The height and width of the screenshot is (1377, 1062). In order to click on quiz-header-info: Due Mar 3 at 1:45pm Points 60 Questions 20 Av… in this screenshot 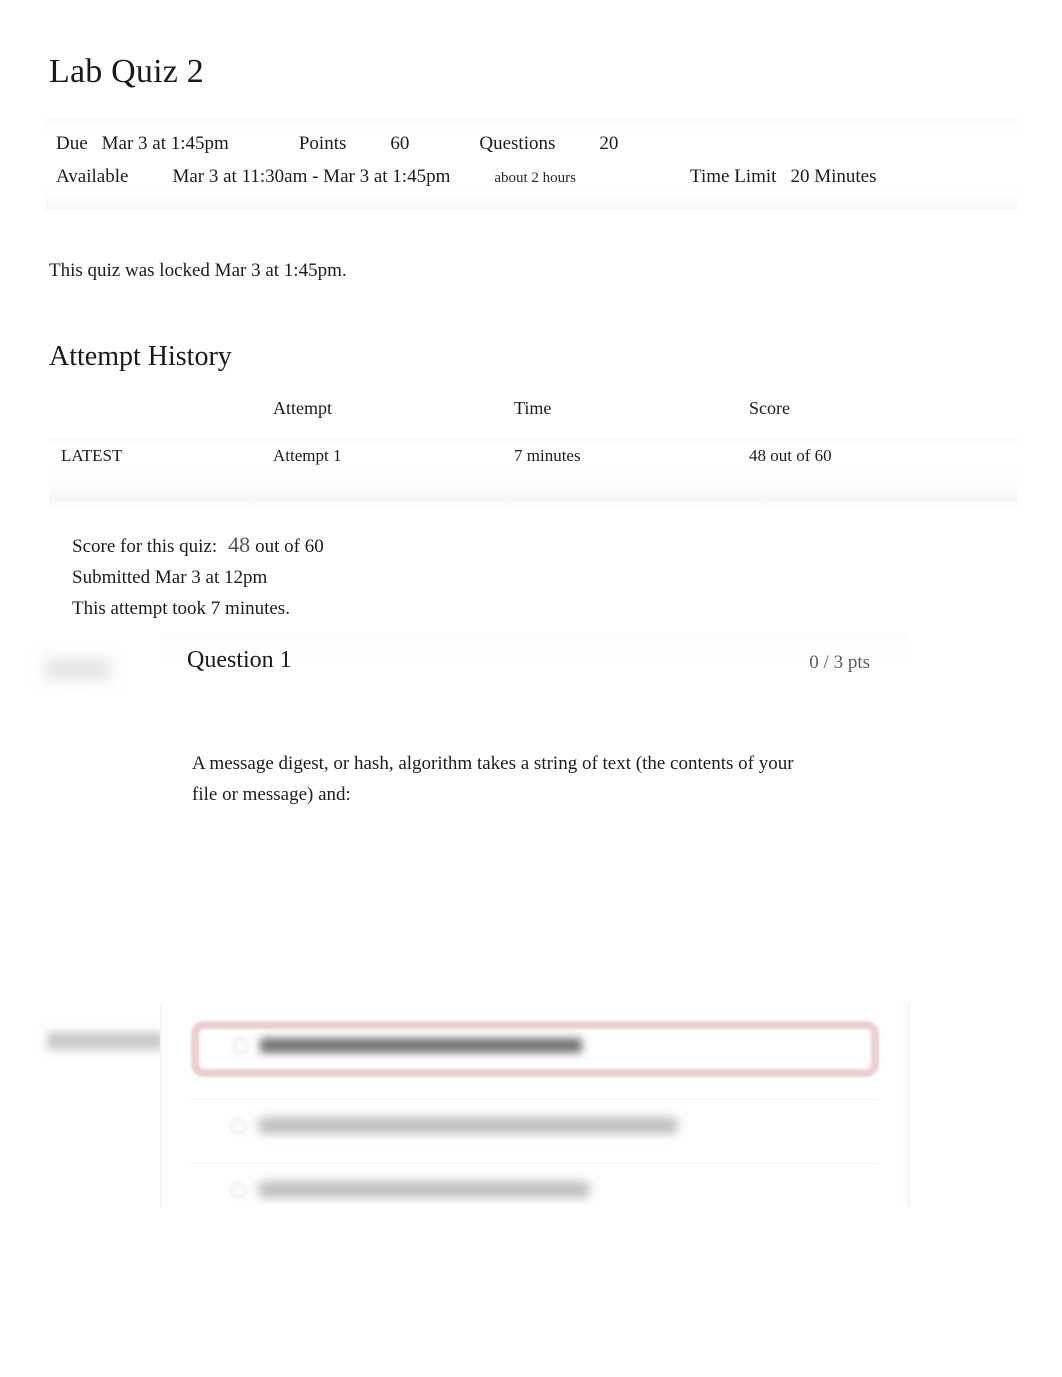, I will do `click(531, 164)`.